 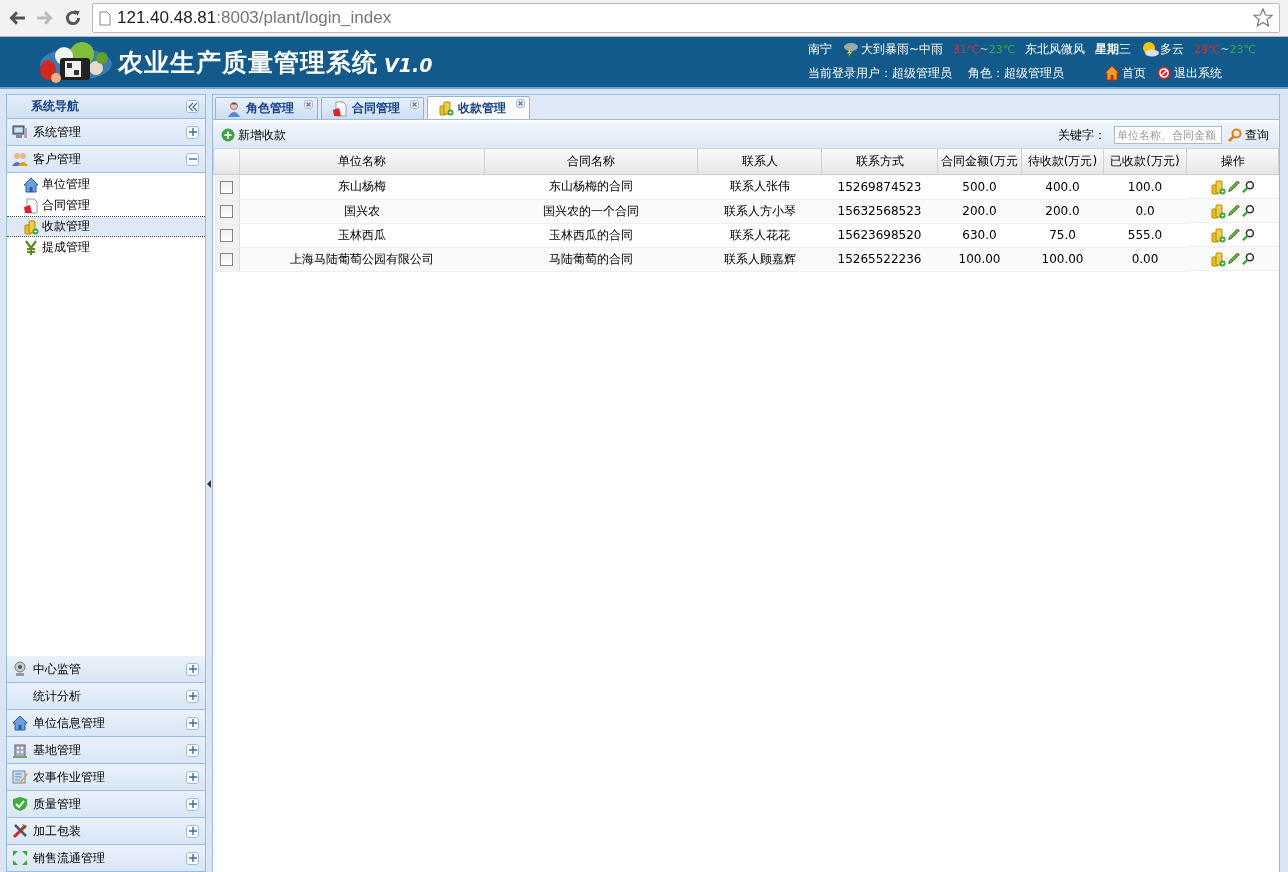 What do you see at coordinates (362, 235) in the screenshot?
I see `table-cell: 玉林西瓜` at bounding box center [362, 235].